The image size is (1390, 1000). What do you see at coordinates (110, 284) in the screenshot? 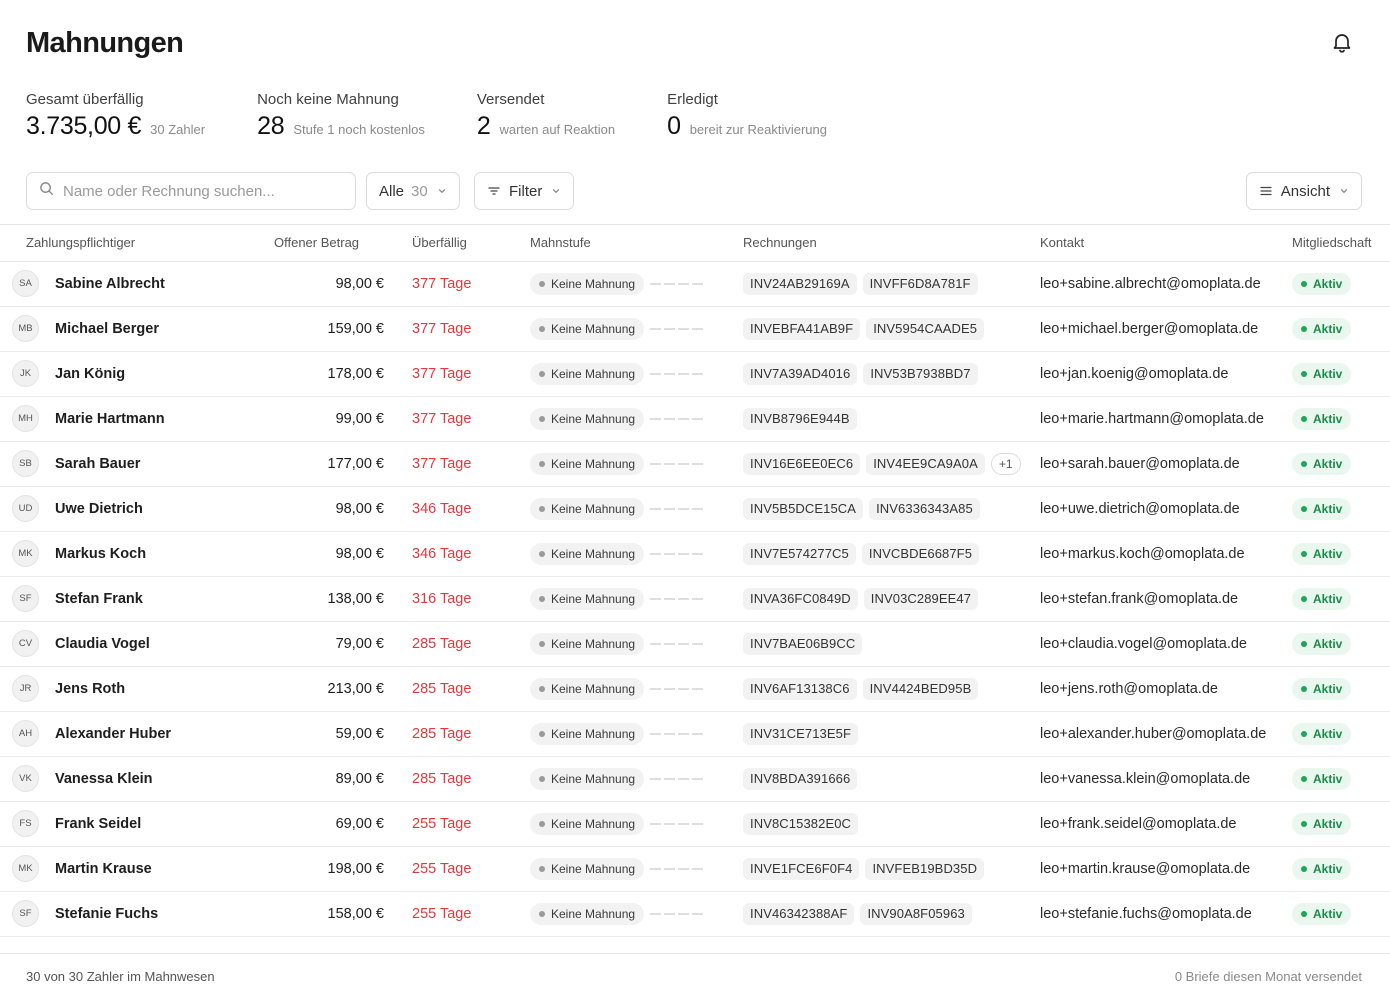
I see `payer-name: Sabine Albrecht` at bounding box center [110, 284].